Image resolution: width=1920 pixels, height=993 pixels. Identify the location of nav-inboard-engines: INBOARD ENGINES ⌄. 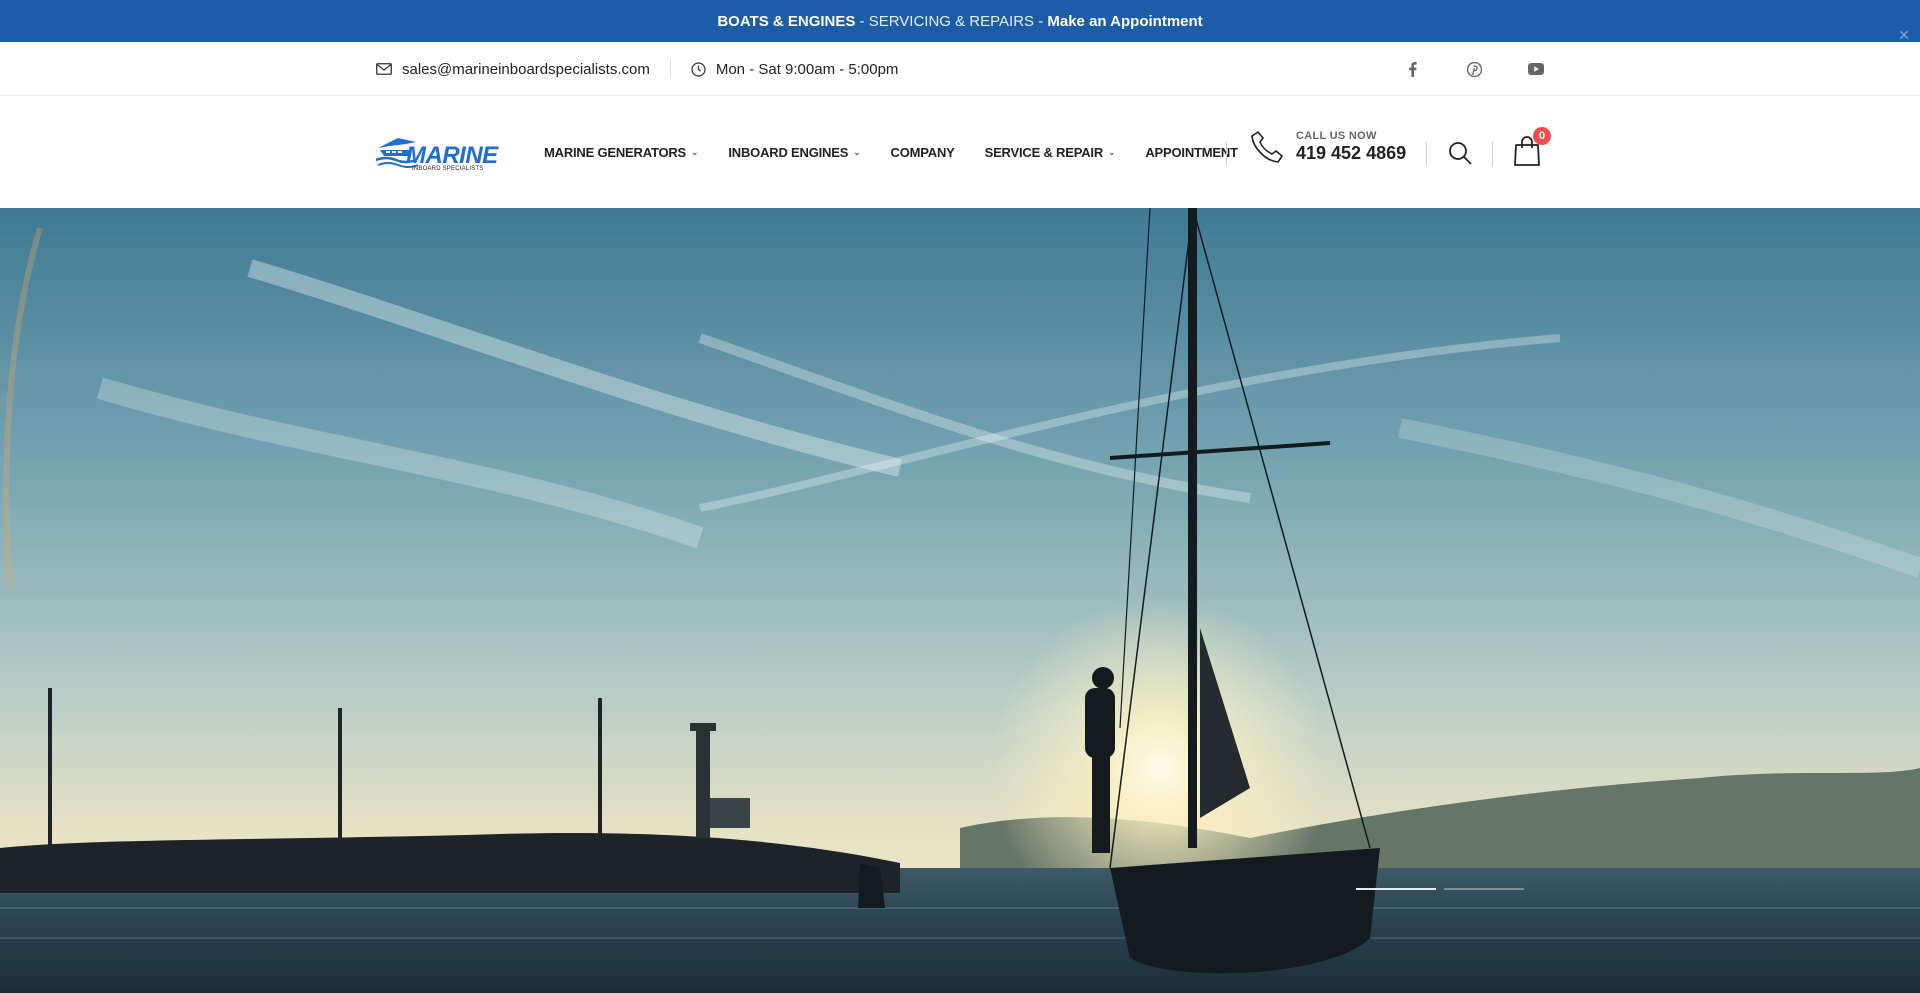
(794, 152).